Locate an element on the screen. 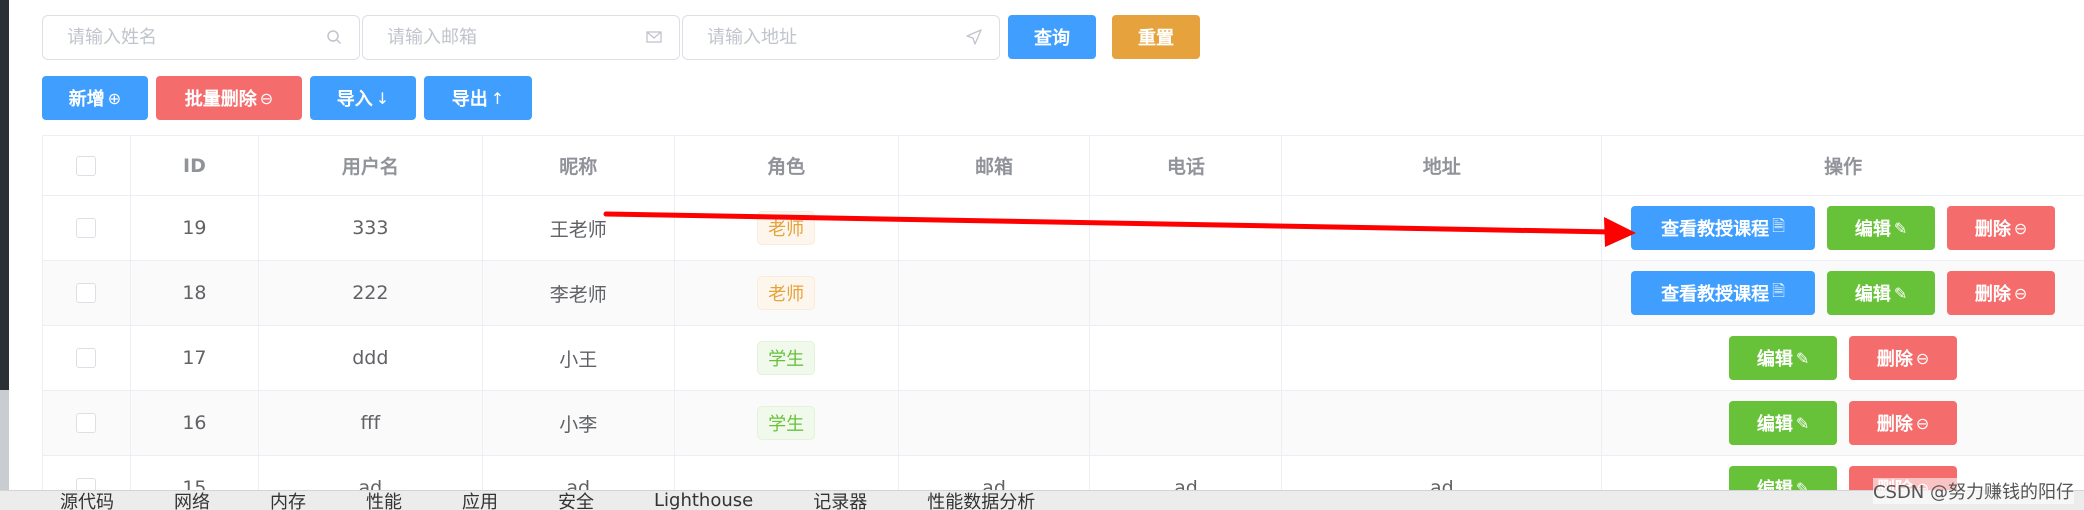 This screenshot has width=2084, height=510. batch-delete-button: 批量删除 ⊖ is located at coordinates (229, 98).